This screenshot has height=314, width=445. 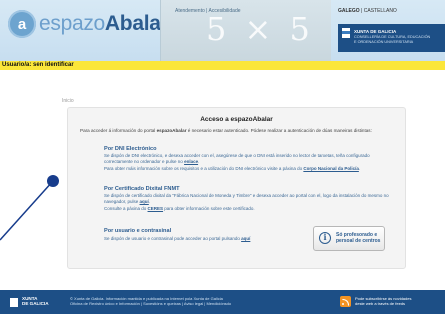 I want to click on fnmt-text-b: ., so click(x=149, y=201).